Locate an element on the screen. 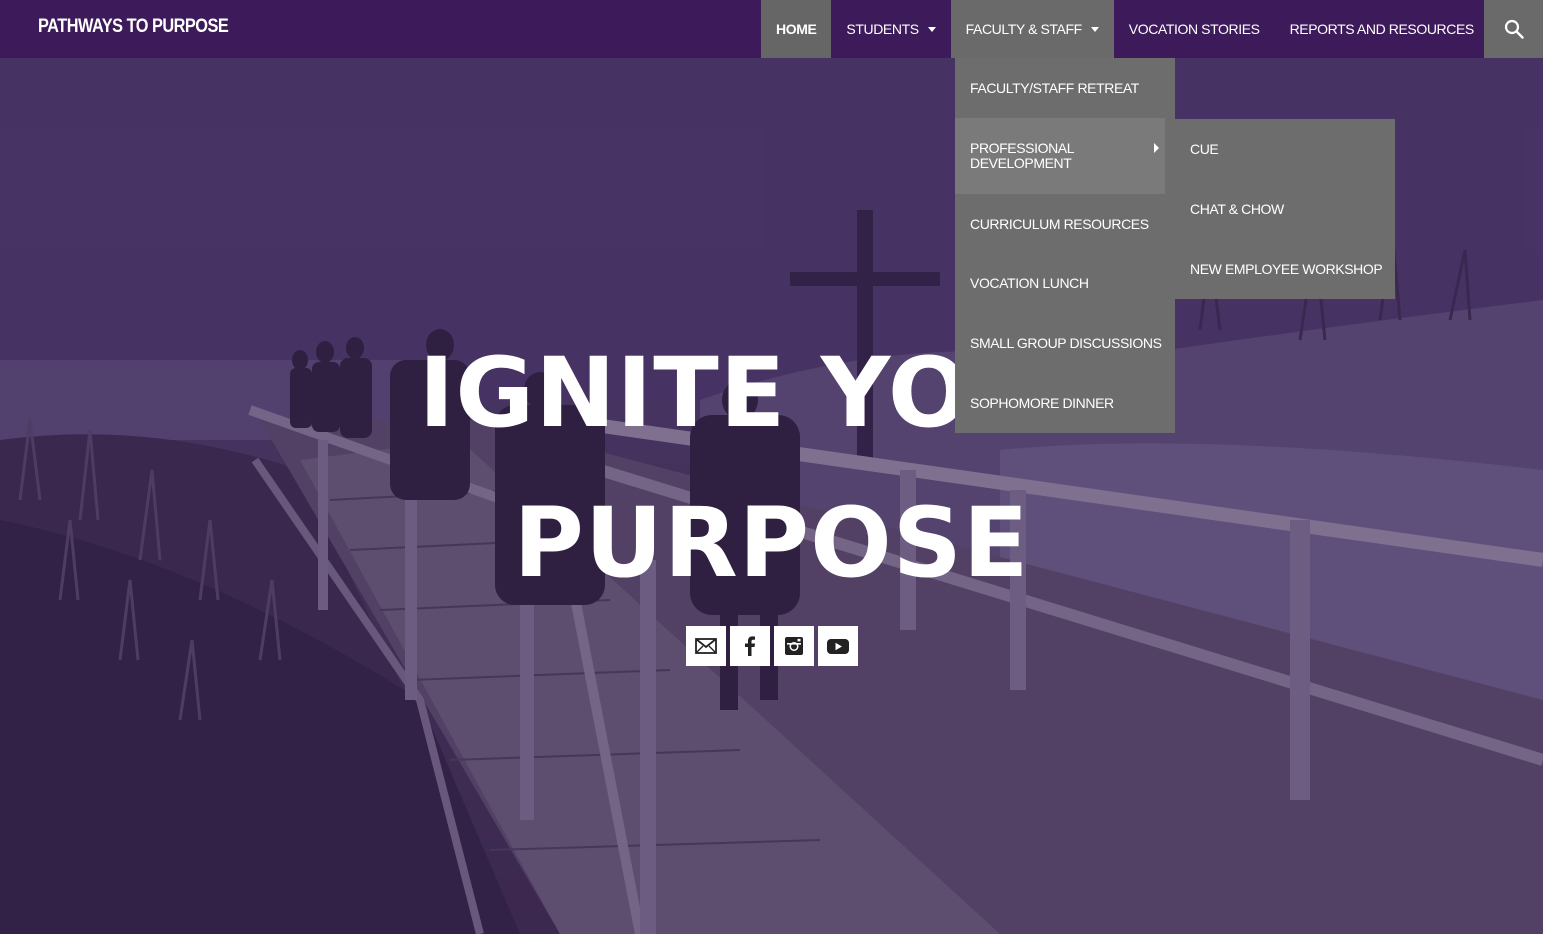 Image resolution: width=1543 pixels, height=934 pixels. professional-development-submenu: CUE CHAT & CHOW NEW EMPLOYEE WORKSHOP is located at coordinates (1285, 209).